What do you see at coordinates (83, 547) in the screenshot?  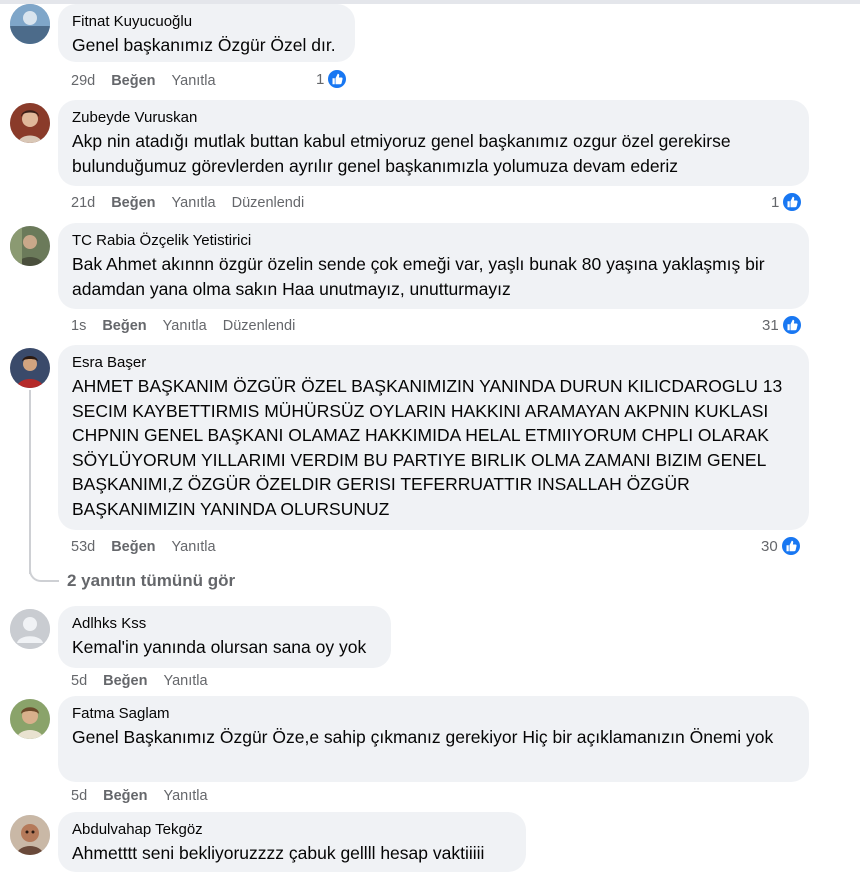 I see `comment-time: 53d` at bounding box center [83, 547].